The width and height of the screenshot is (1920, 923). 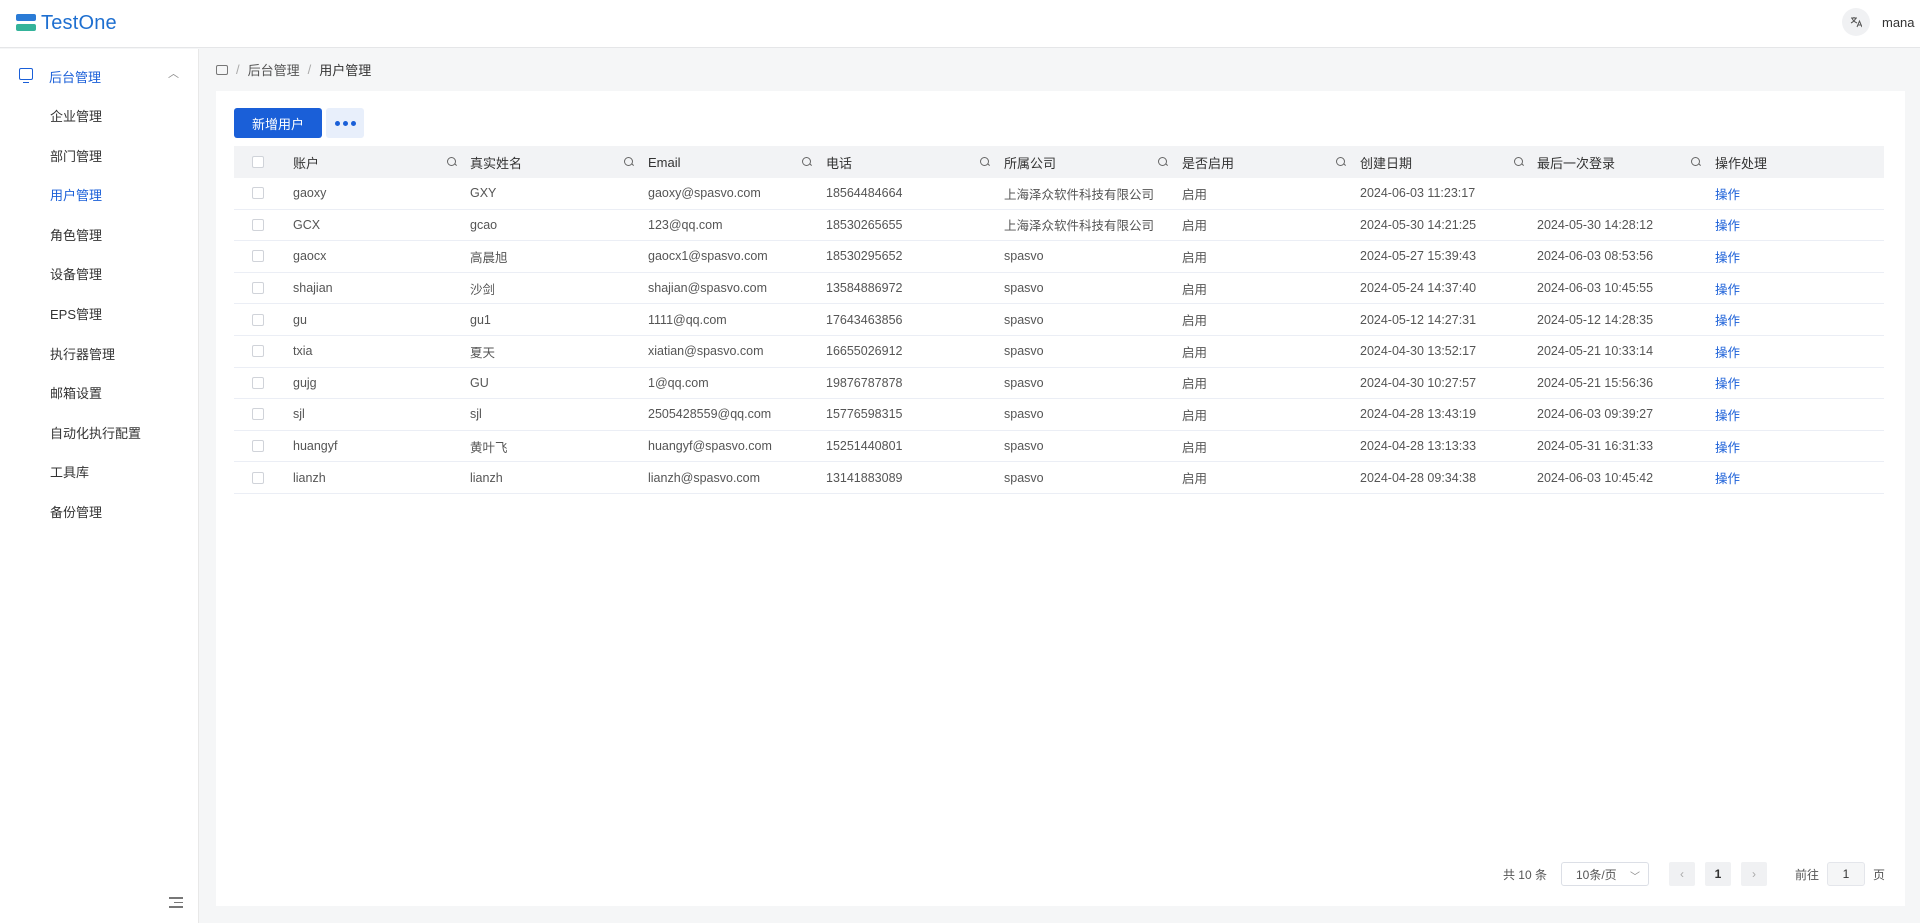 What do you see at coordinates (99, 271) in the screenshot?
I see `sidebar-item: 设备管理` at bounding box center [99, 271].